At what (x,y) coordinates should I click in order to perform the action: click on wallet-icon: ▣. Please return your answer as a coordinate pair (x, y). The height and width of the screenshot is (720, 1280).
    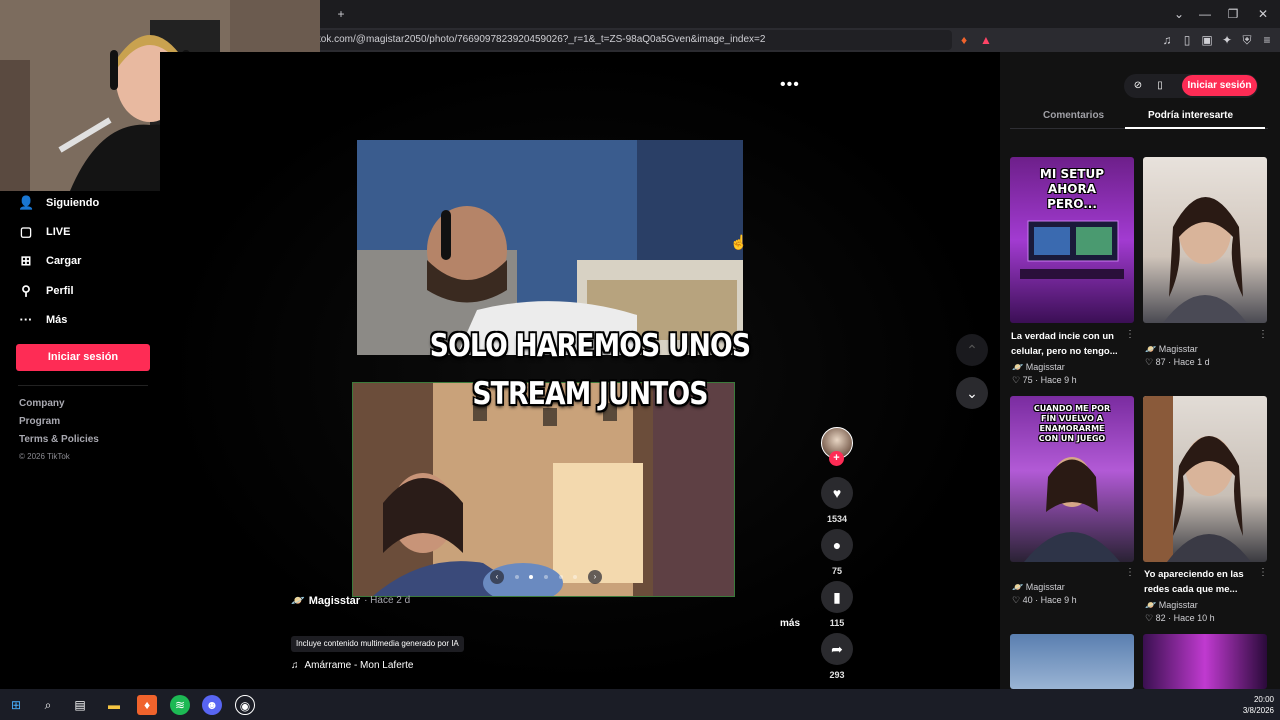
    Looking at the image, I should click on (1207, 40).